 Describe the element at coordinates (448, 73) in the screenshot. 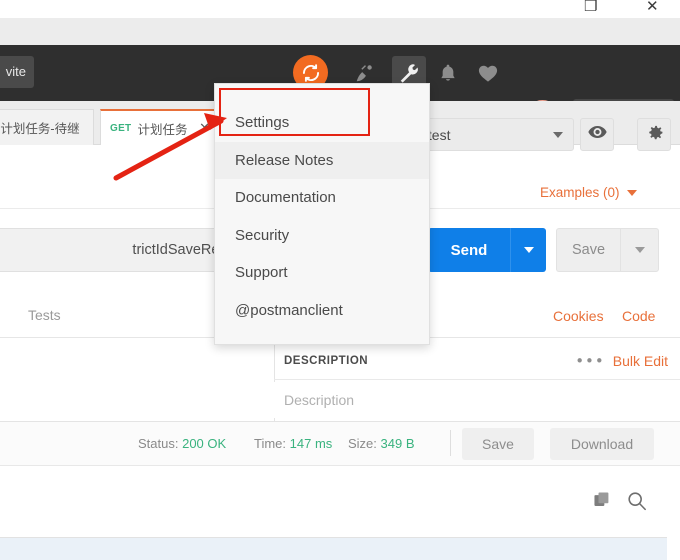

I see `bell-icon` at that location.